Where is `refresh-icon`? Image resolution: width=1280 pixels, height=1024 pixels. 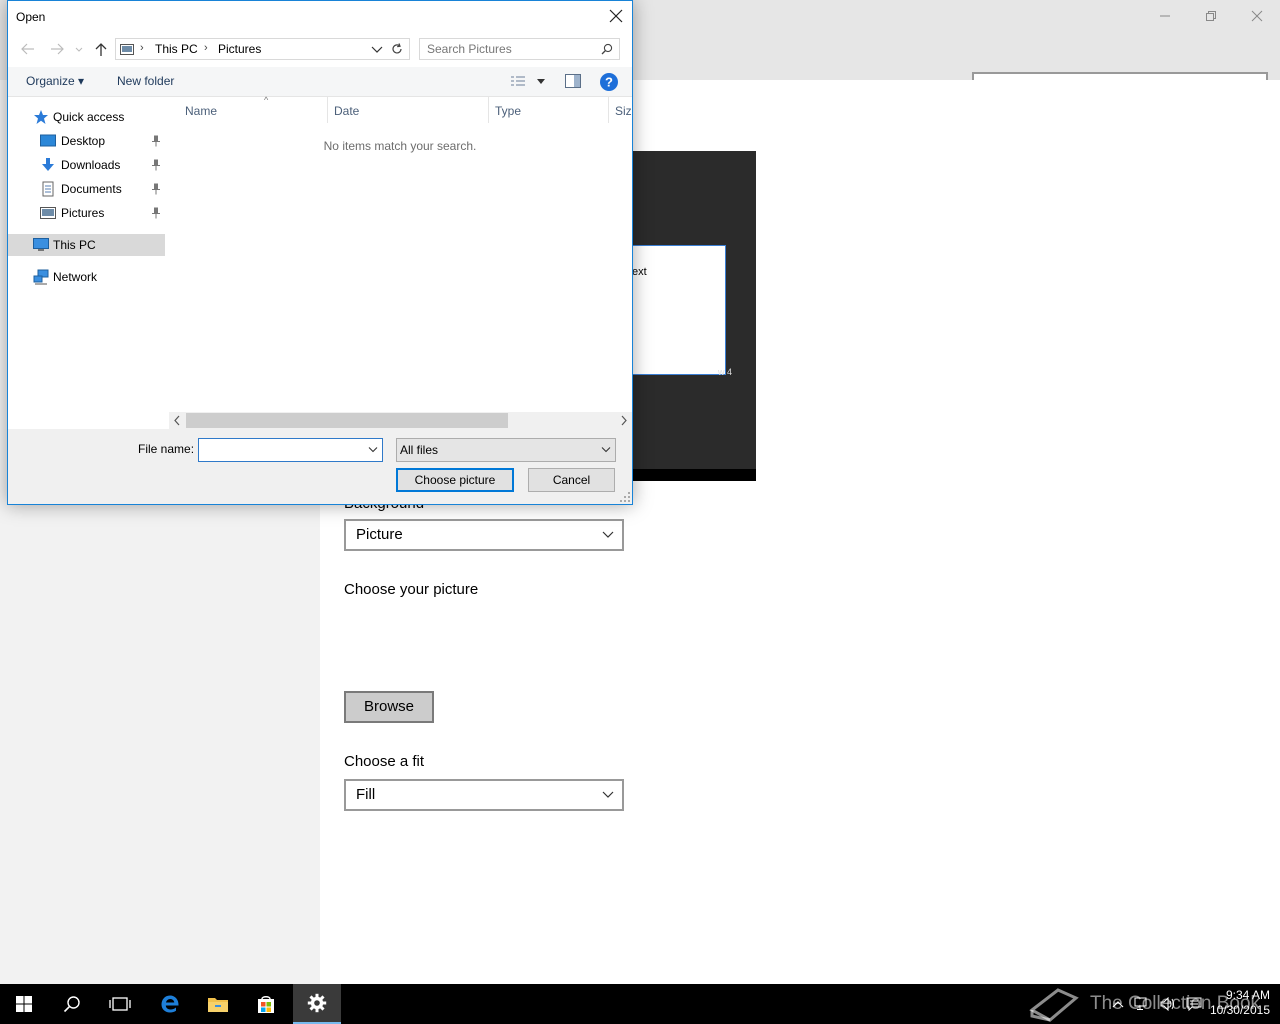
refresh-icon is located at coordinates (397, 49).